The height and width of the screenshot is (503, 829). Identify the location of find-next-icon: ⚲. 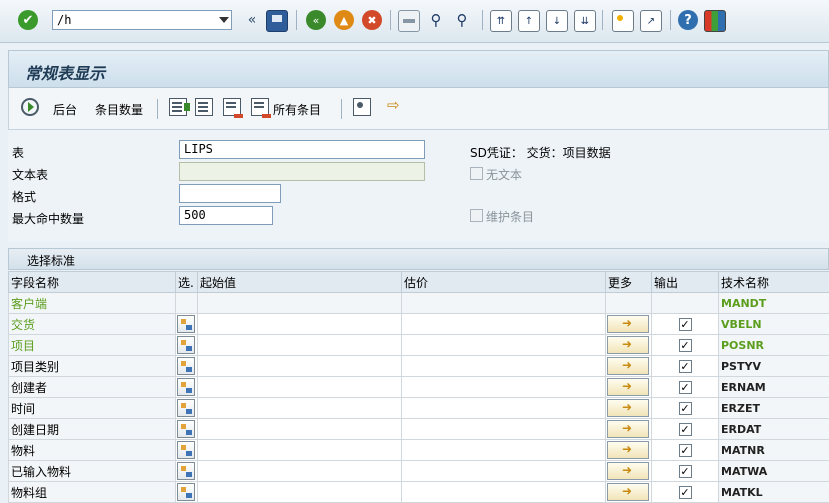
(462, 20).